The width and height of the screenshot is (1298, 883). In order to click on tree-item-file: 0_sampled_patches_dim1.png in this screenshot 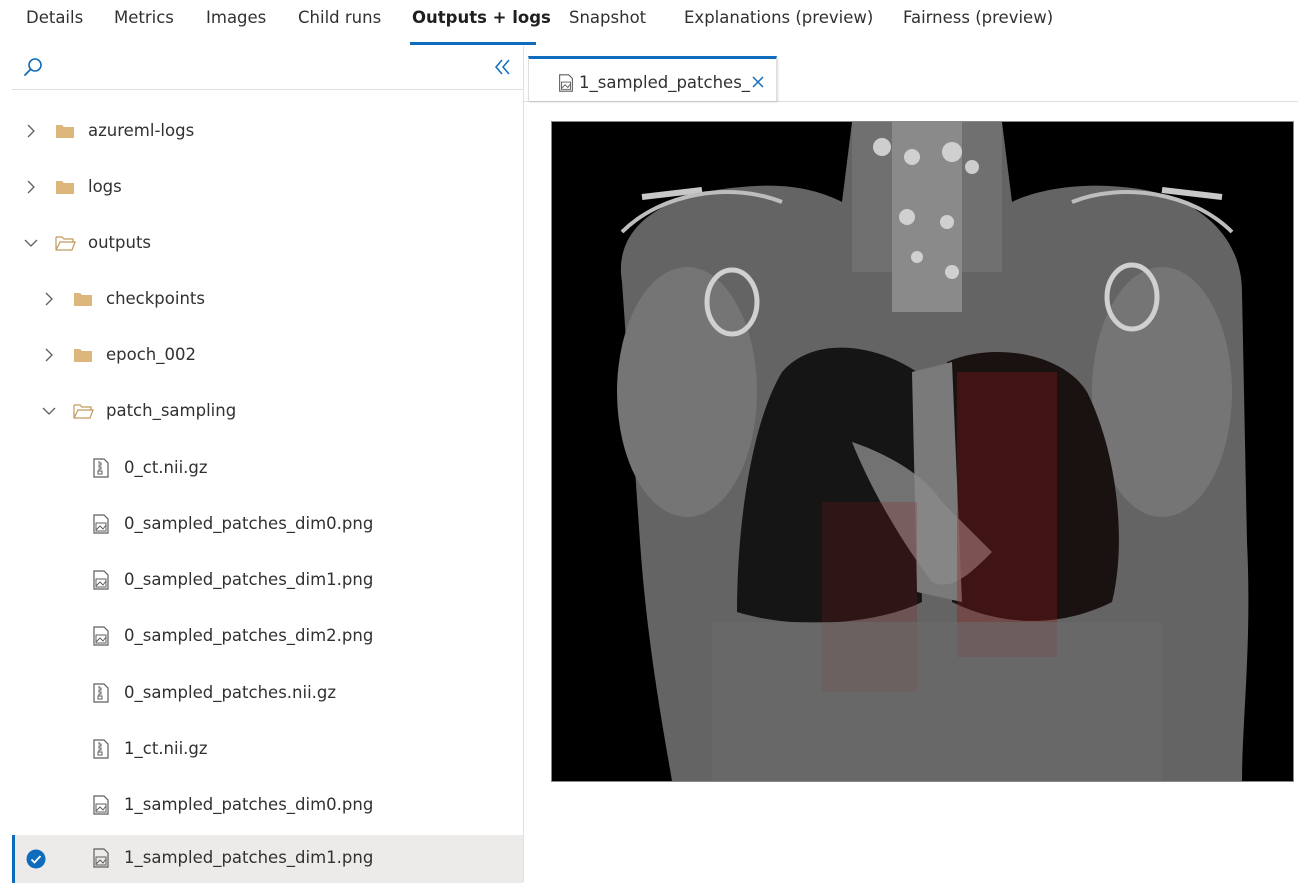, I will do `click(267, 581)`.